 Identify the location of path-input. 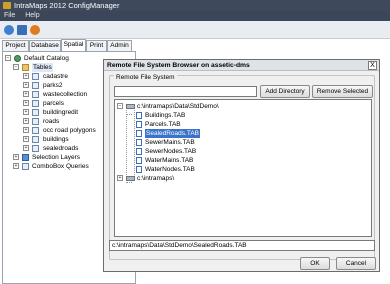
(185, 91).